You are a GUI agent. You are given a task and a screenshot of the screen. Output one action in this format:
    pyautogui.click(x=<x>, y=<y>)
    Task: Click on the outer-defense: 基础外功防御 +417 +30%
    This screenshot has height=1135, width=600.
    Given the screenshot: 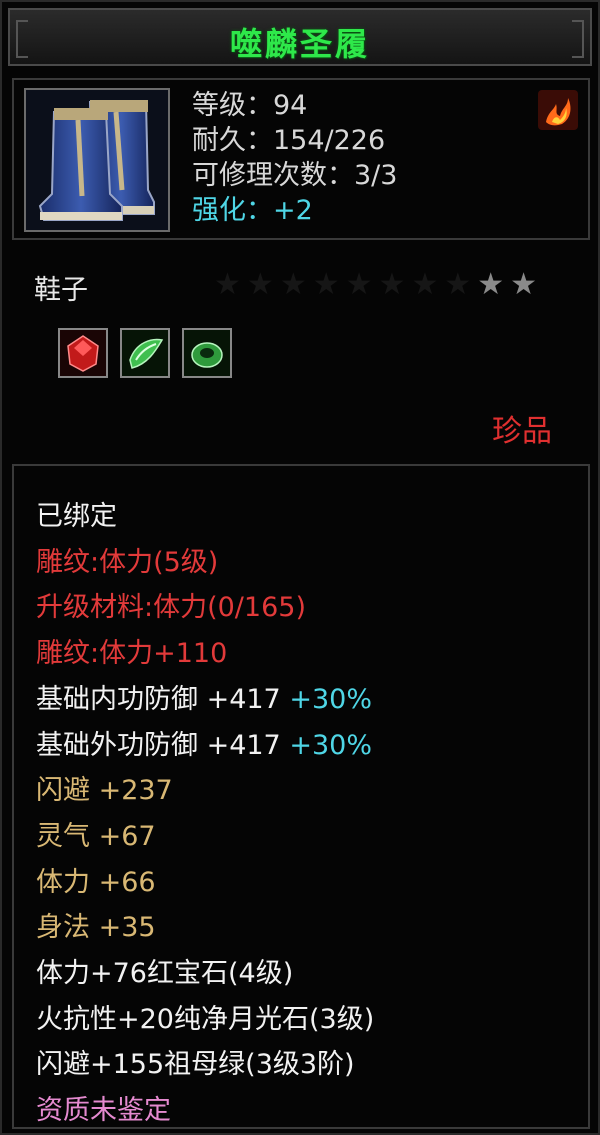 What is the action you would take?
    pyautogui.click(x=205, y=746)
    